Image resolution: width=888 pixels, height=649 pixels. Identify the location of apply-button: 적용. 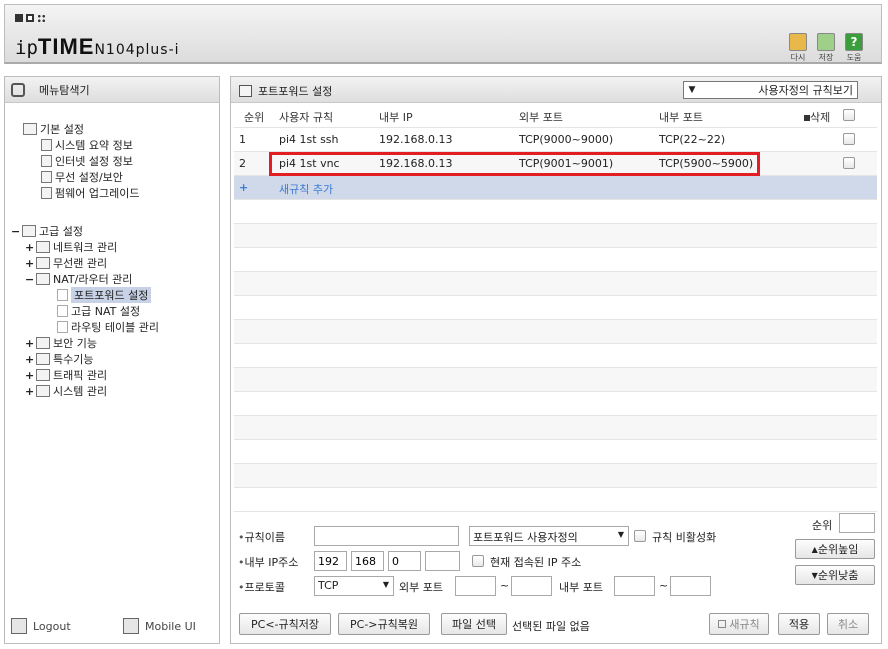
(799, 624).